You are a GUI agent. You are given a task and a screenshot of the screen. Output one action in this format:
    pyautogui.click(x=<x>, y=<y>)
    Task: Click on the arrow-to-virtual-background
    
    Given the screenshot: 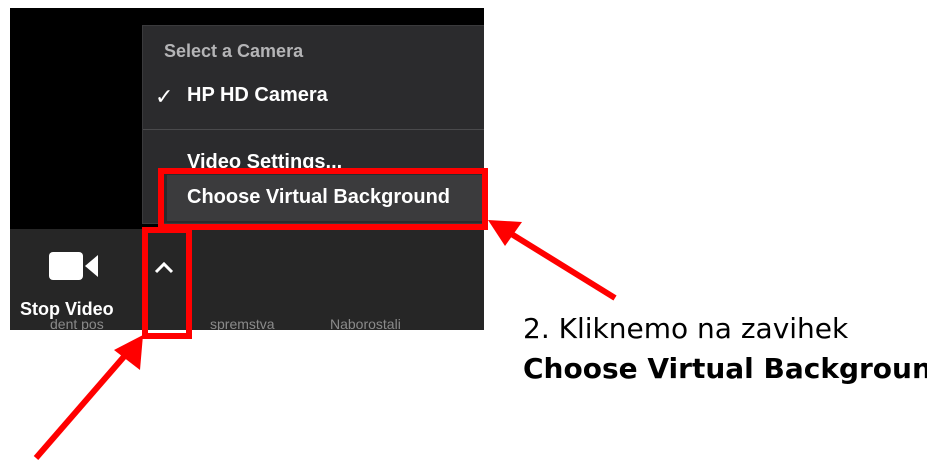 What is the action you would take?
    pyautogui.click(x=552, y=260)
    